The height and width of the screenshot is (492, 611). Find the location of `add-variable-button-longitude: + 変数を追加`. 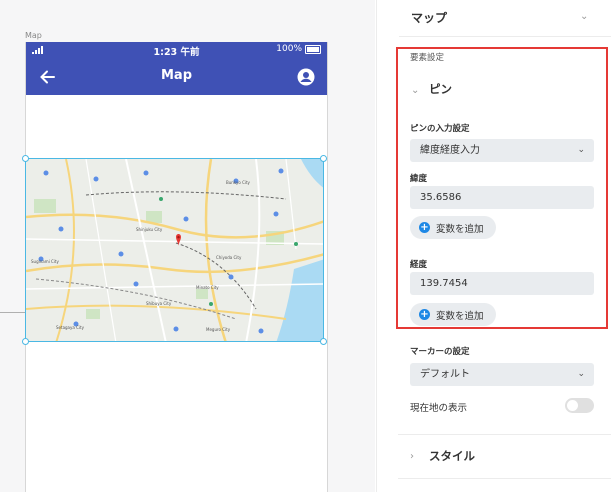

add-variable-button-longitude: + 変数を追加 is located at coordinates (453, 314).